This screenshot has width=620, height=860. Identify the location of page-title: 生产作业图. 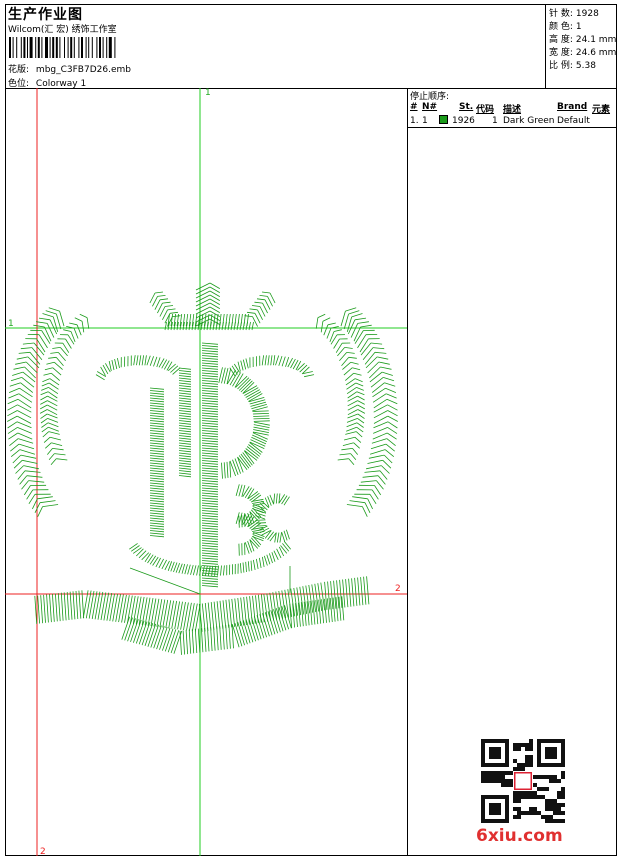
(45, 15).